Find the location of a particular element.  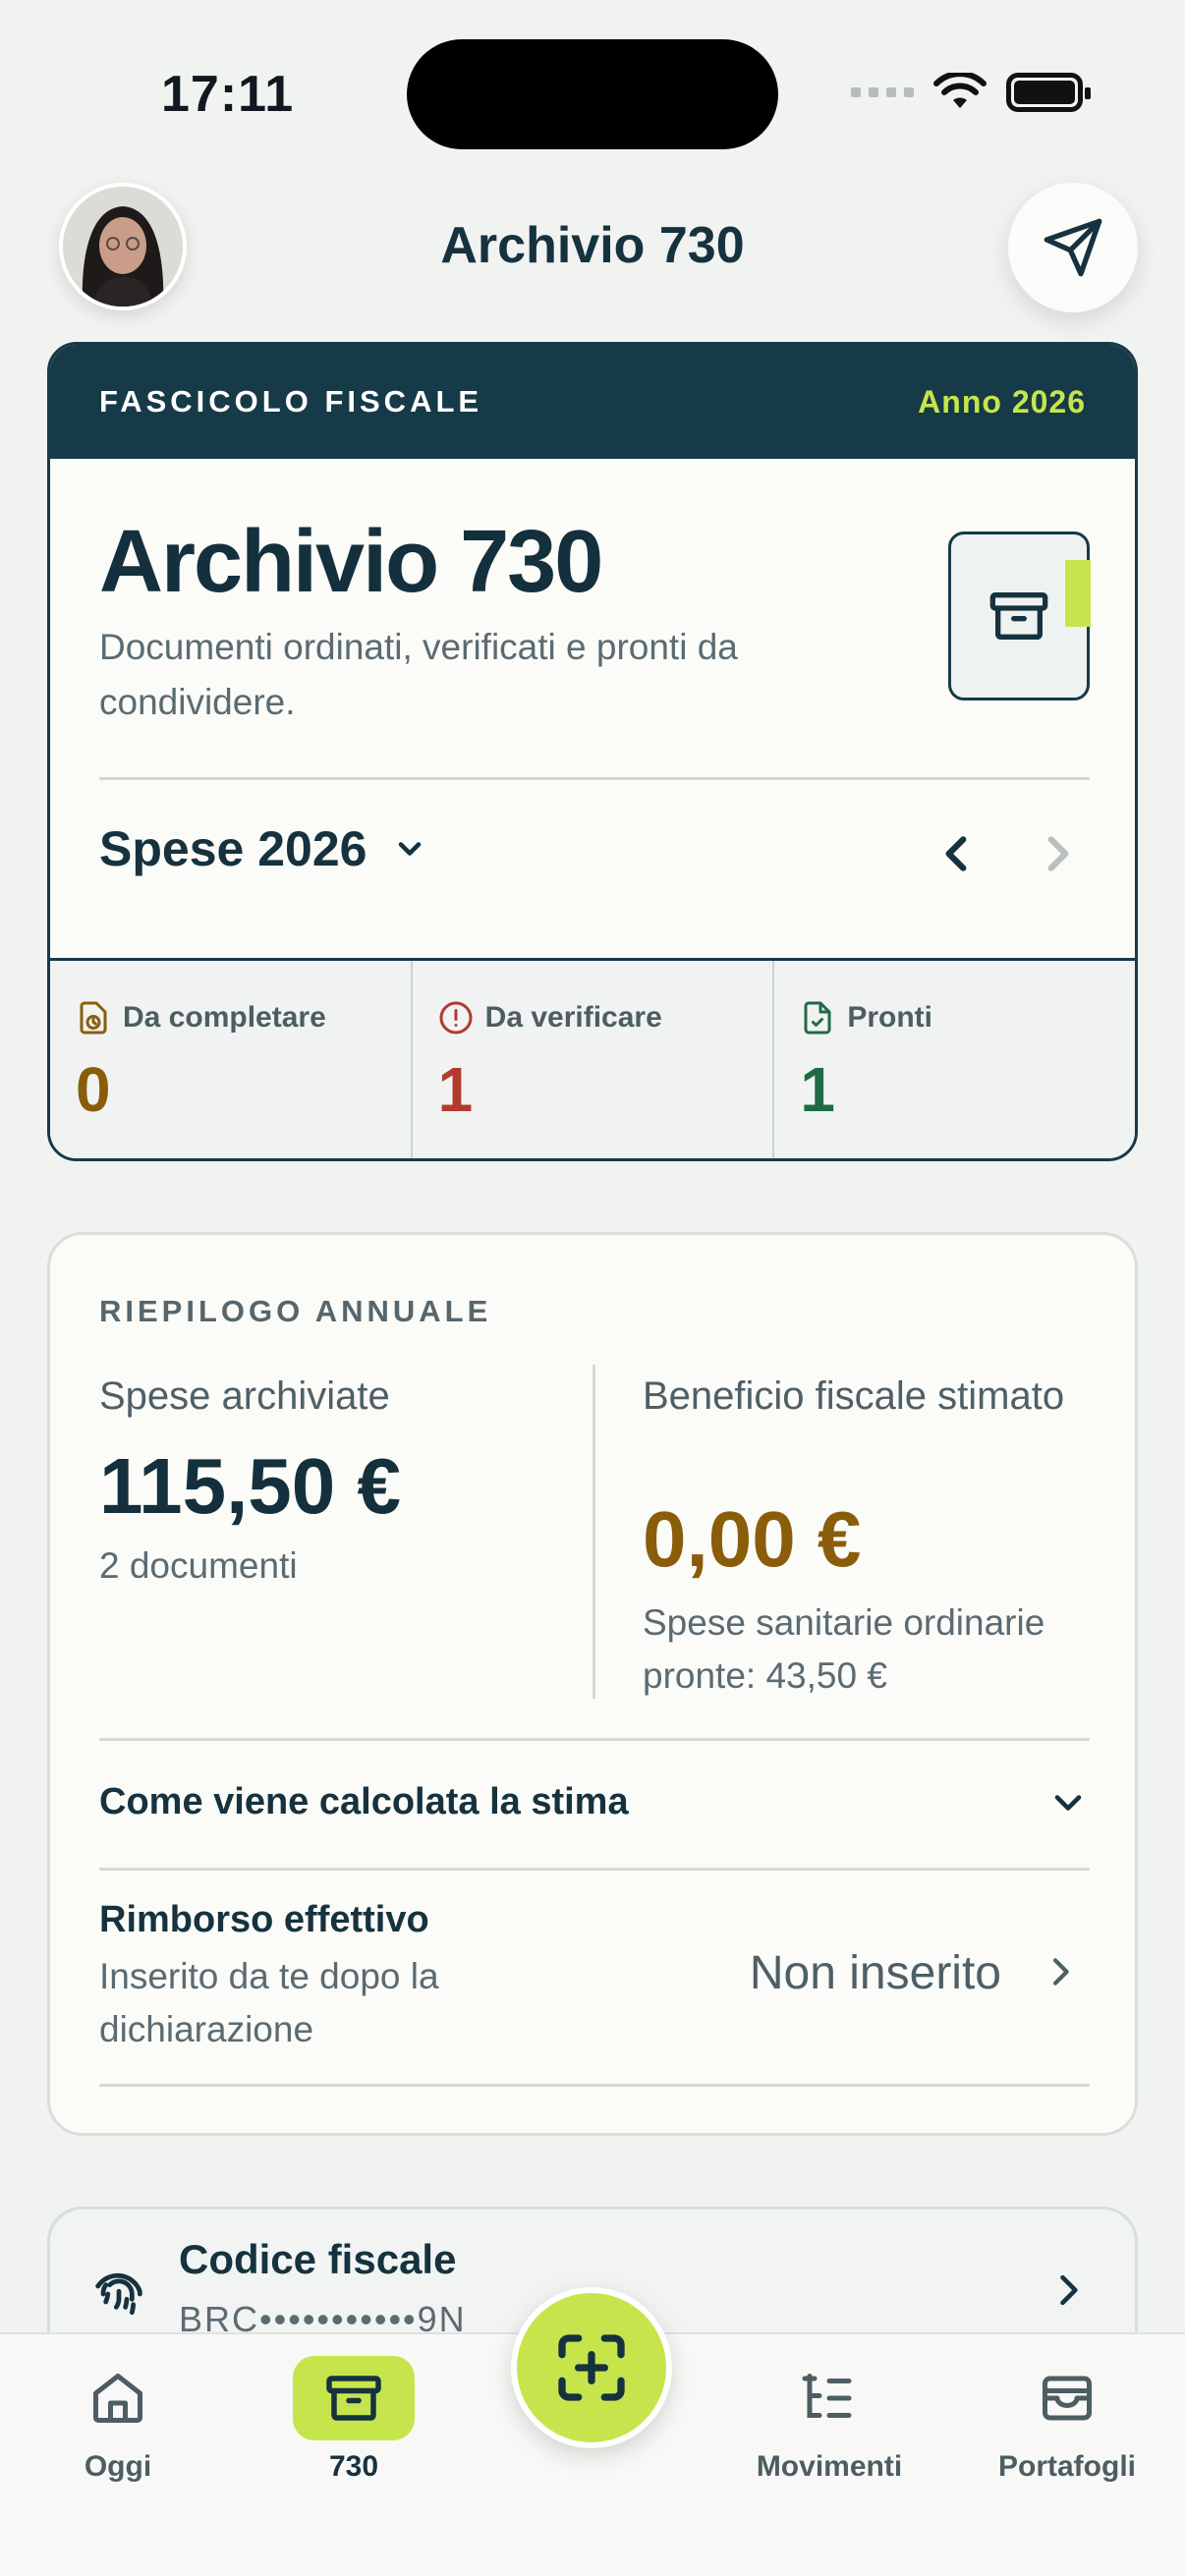

tab-label: Movimenti is located at coordinates (830, 2466).